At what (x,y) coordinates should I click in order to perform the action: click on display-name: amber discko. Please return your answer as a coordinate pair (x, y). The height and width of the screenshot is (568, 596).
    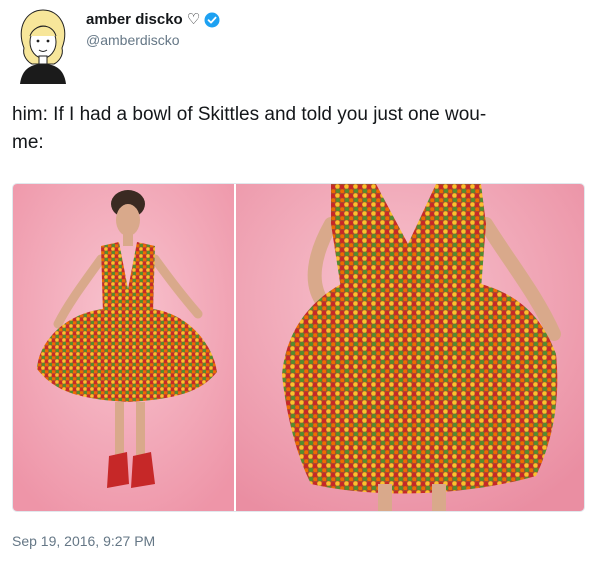
    Looking at the image, I should click on (134, 19).